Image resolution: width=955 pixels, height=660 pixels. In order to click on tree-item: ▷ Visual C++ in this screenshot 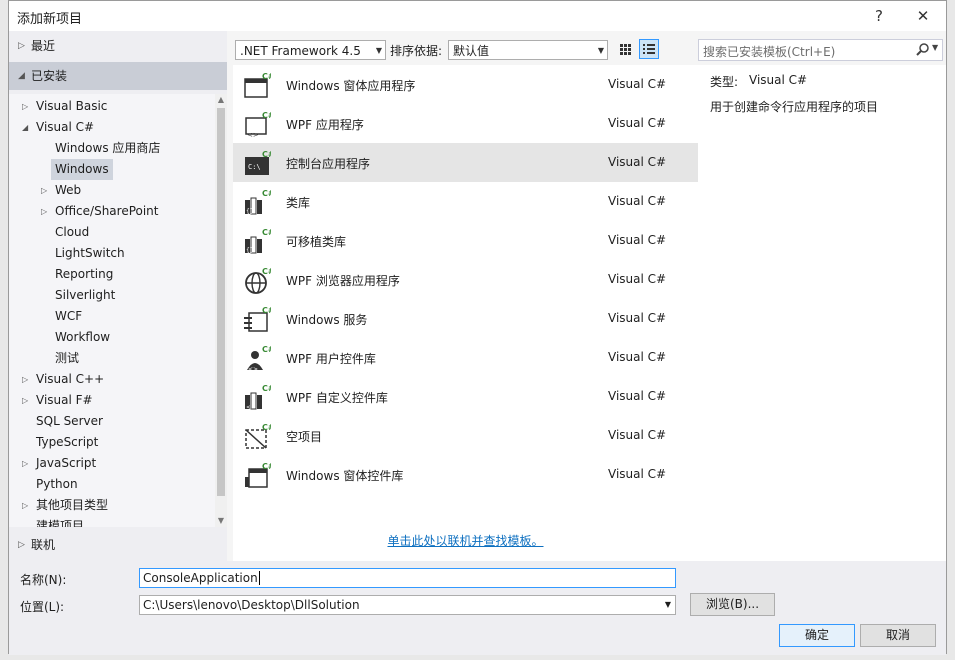, I will do `click(63, 379)`.